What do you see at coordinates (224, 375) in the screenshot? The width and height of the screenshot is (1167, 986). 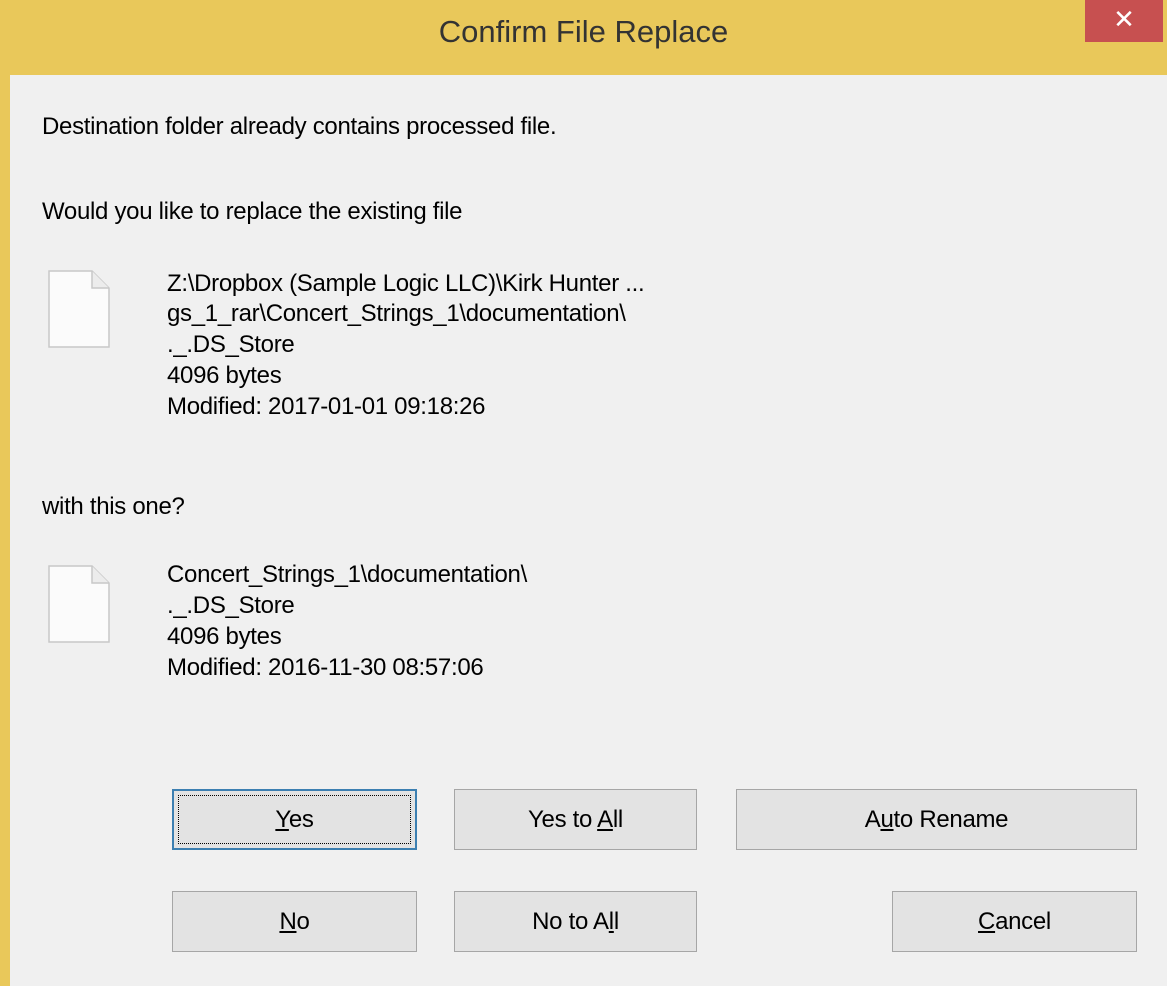 I see `existing-file-size: 4096 bytes` at bounding box center [224, 375].